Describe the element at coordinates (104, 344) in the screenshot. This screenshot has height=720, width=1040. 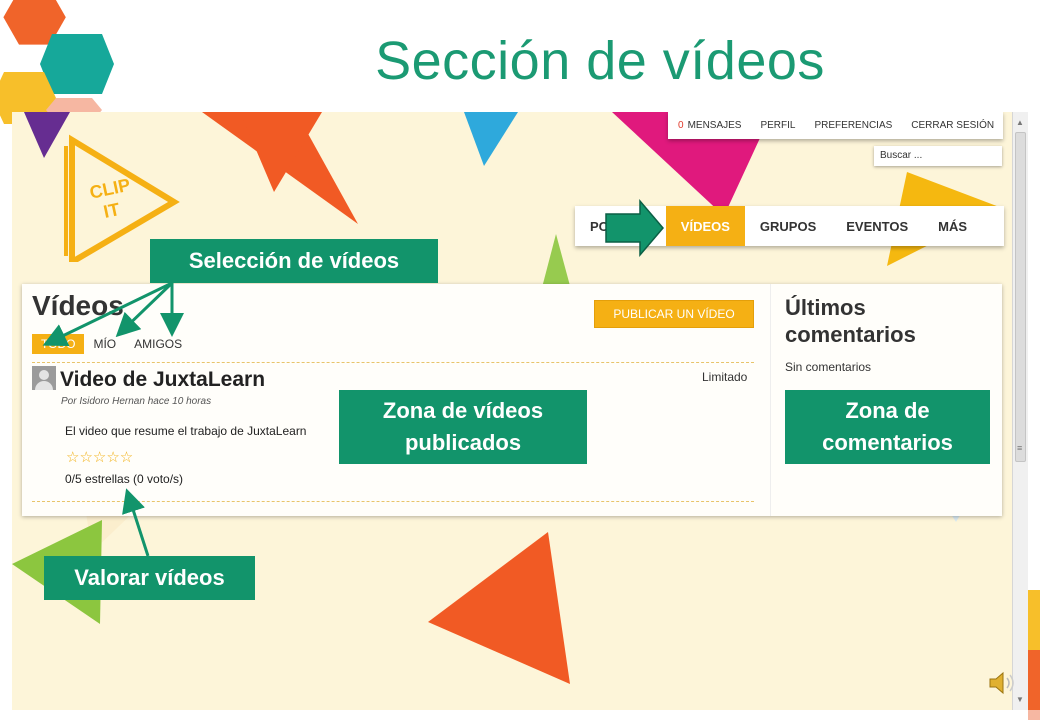
I see `tab-mio: MÍO` at that location.